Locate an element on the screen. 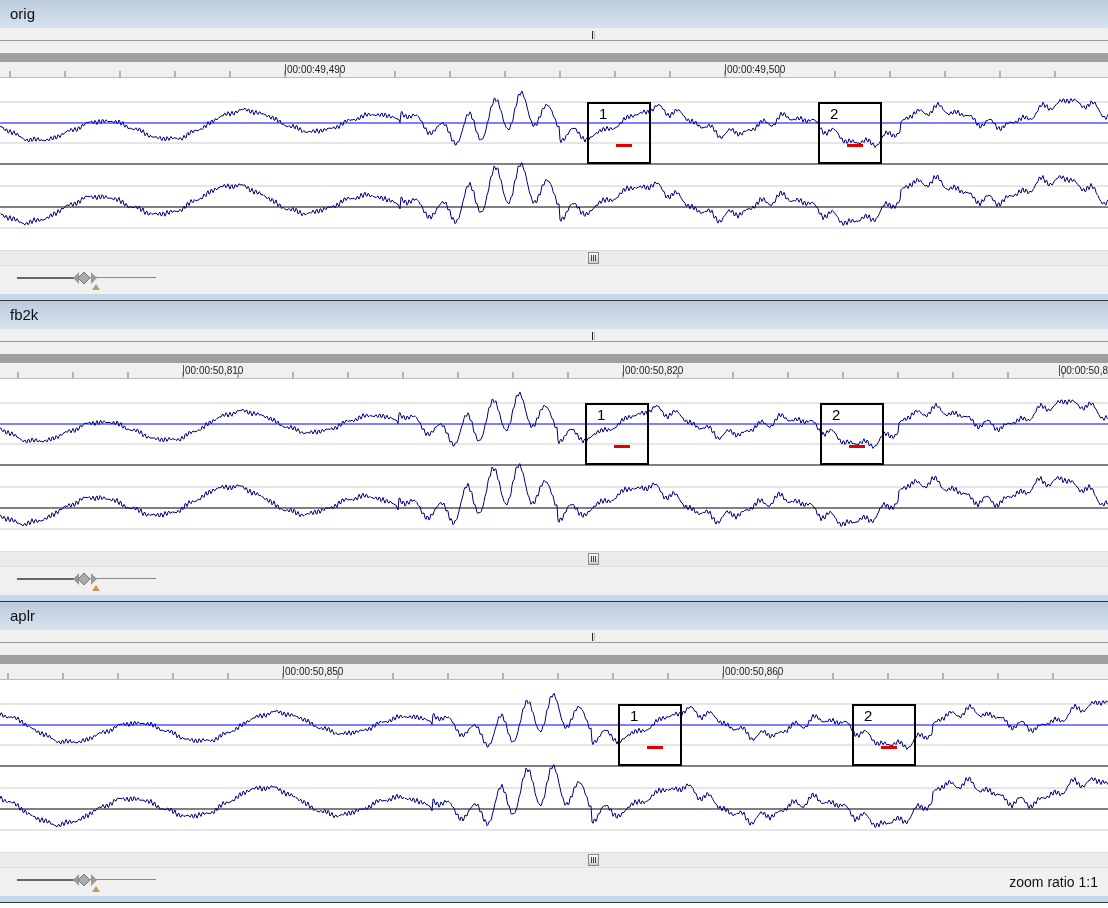 Image resolution: width=1108 pixels, height=908 pixels. time-label: 00:00:50,850 is located at coordinates (313, 671).